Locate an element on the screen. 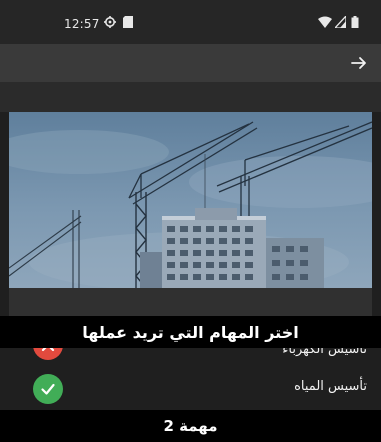  prompt-banner: اختر المهام التي تريد عملها is located at coordinates (190, 332).